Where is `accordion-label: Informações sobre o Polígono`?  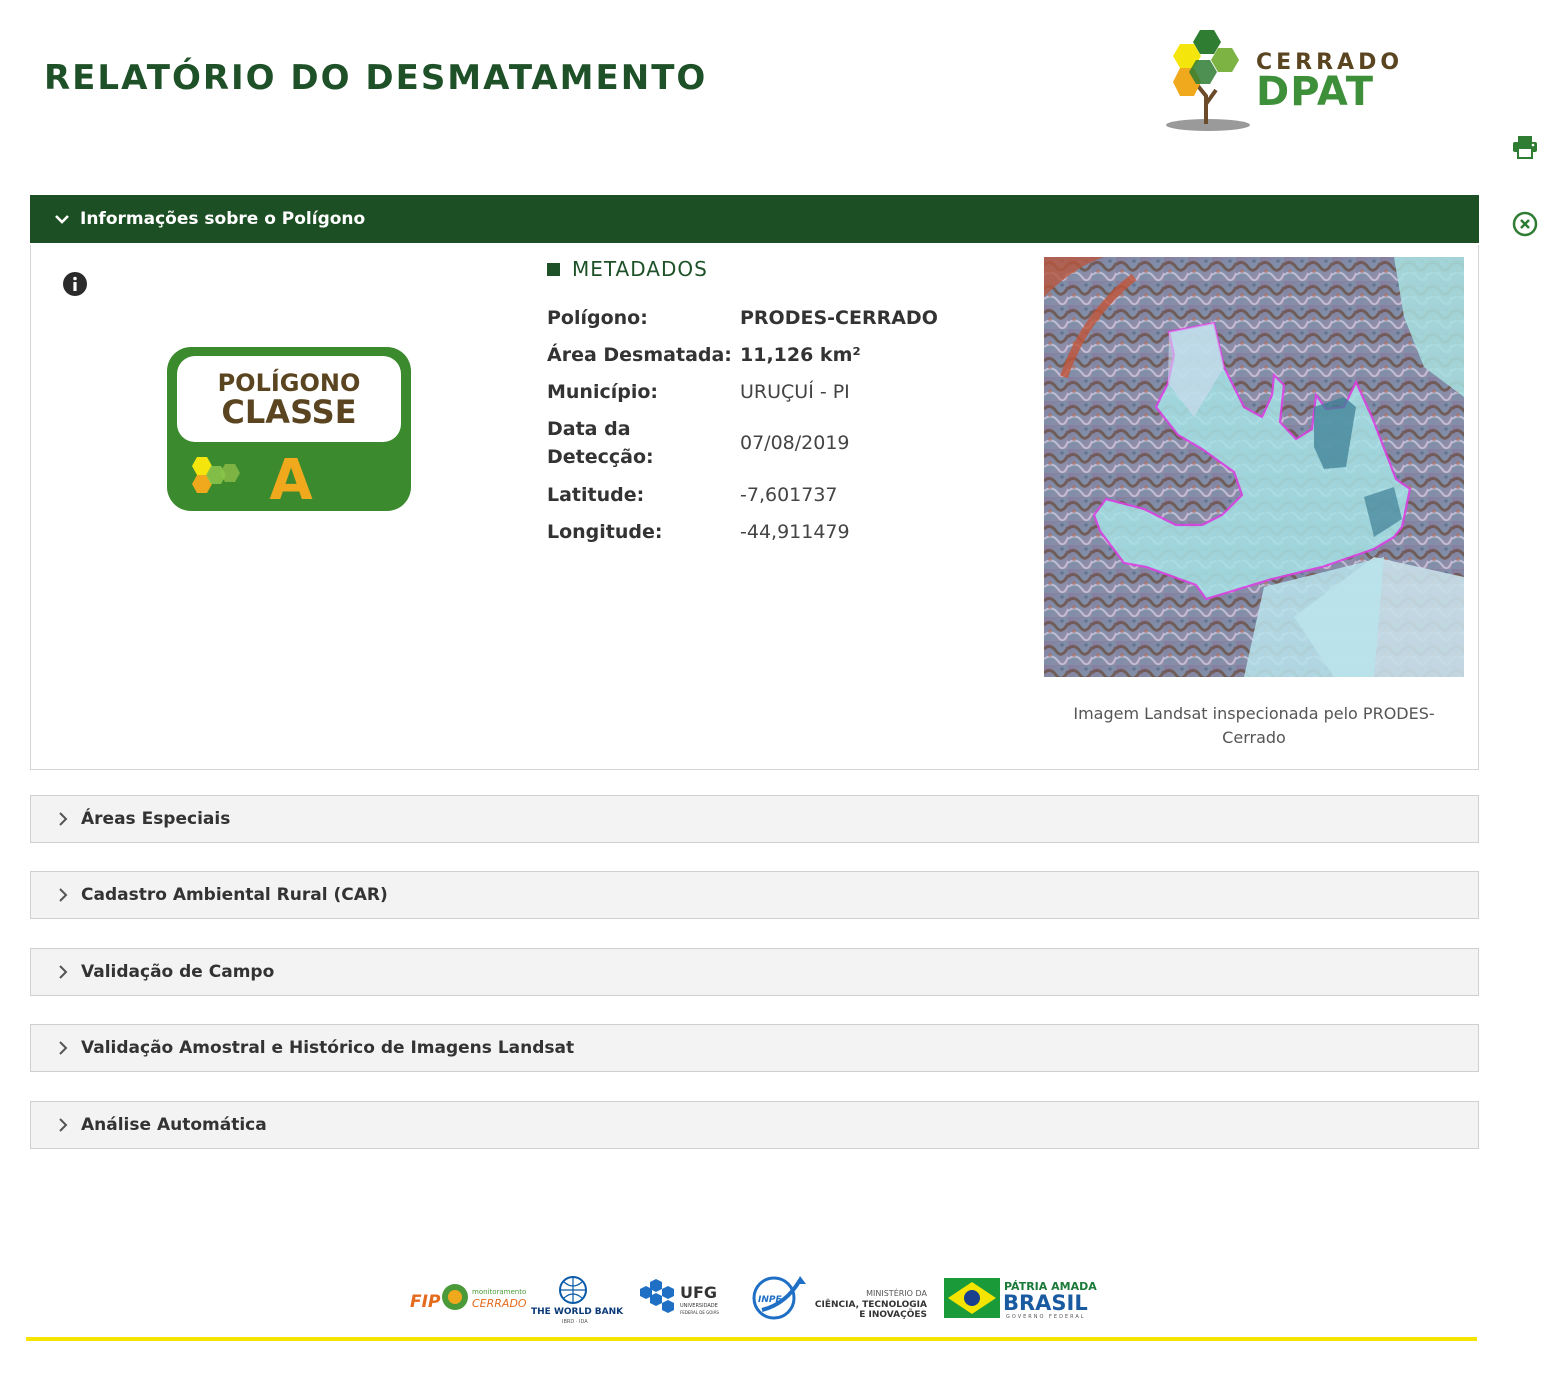
accordion-label: Informações sobre o Polígono is located at coordinates (223, 219).